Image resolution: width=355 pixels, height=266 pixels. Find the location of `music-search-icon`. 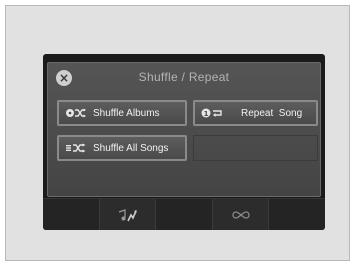

music-search-icon is located at coordinates (128, 214).